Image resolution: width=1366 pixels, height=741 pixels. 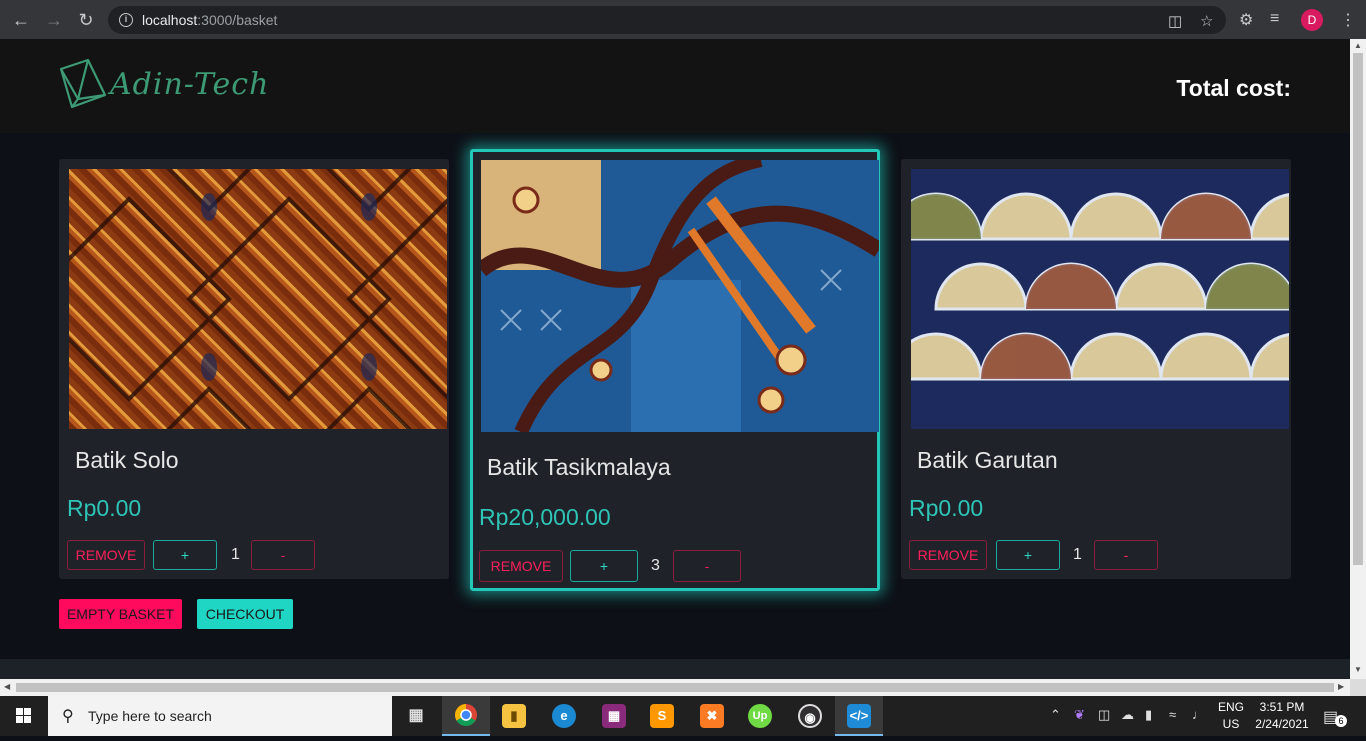 I want to click on volume-icon: ♩, so click(x=1198, y=714).